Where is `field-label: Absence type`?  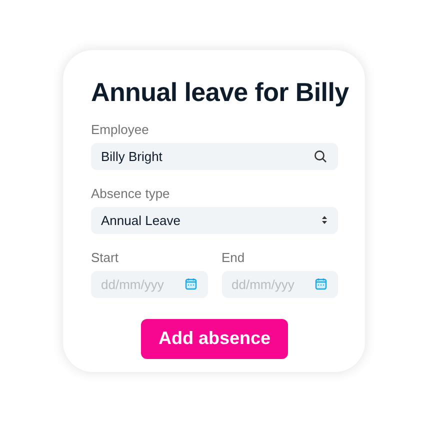 field-label: Absence type is located at coordinates (131, 193).